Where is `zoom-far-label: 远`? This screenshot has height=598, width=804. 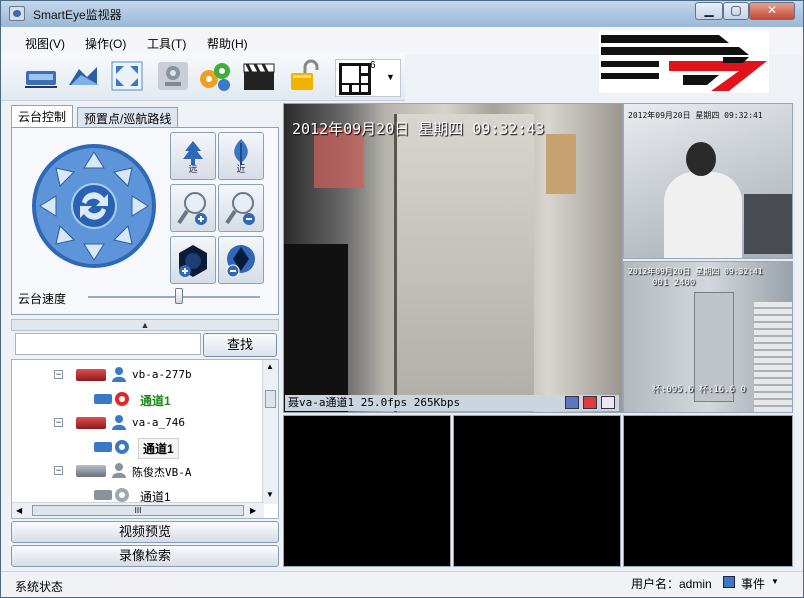
zoom-far-label: 远 is located at coordinates (193, 169).